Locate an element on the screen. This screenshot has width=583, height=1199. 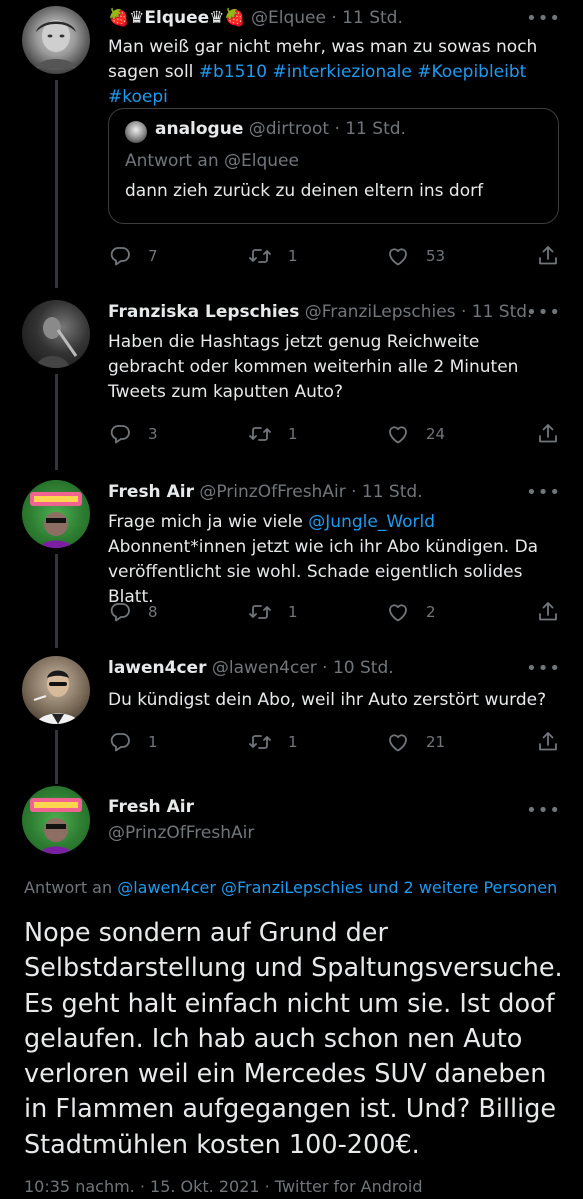
avatar-elquee is located at coordinates (56, 40).